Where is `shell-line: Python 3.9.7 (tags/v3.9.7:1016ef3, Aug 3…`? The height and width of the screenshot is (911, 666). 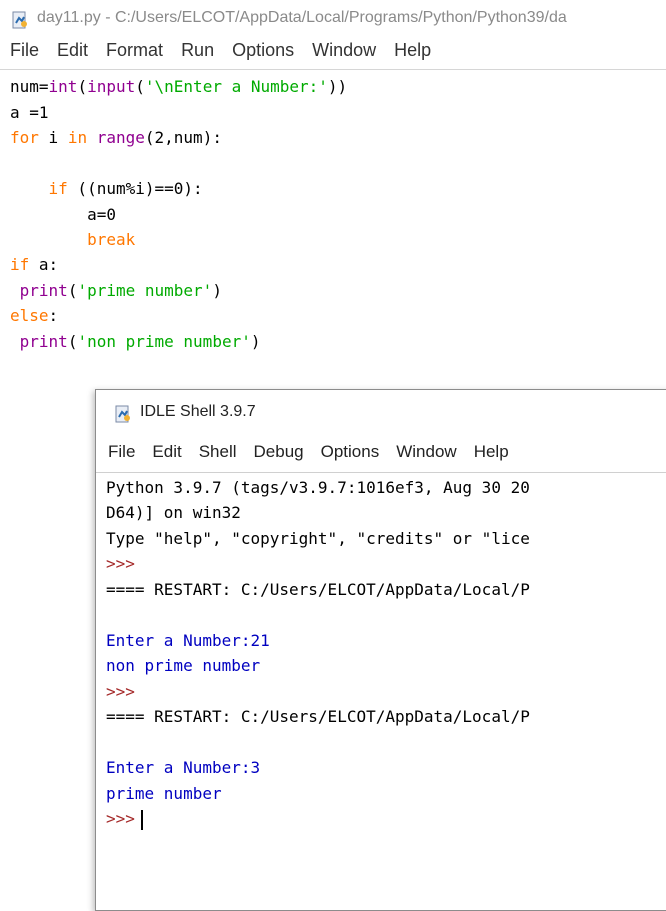
shell-line: Python 3.9.7 (tags/v3.9.7:1016ef3, Aug 3… is located at coordinates (318, 487).